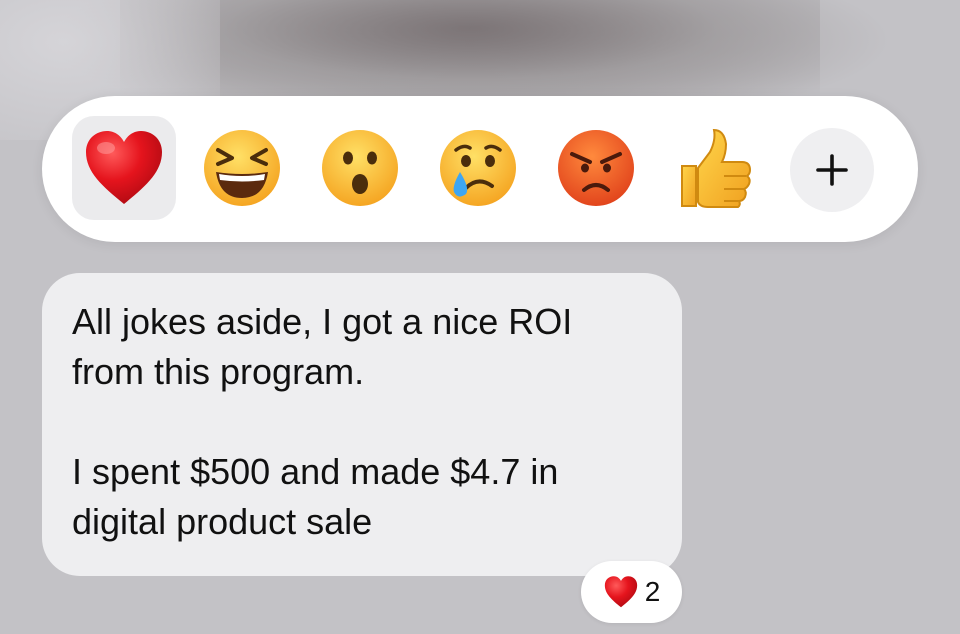  I want to click on reaction-heart-button, so click(124, 168).